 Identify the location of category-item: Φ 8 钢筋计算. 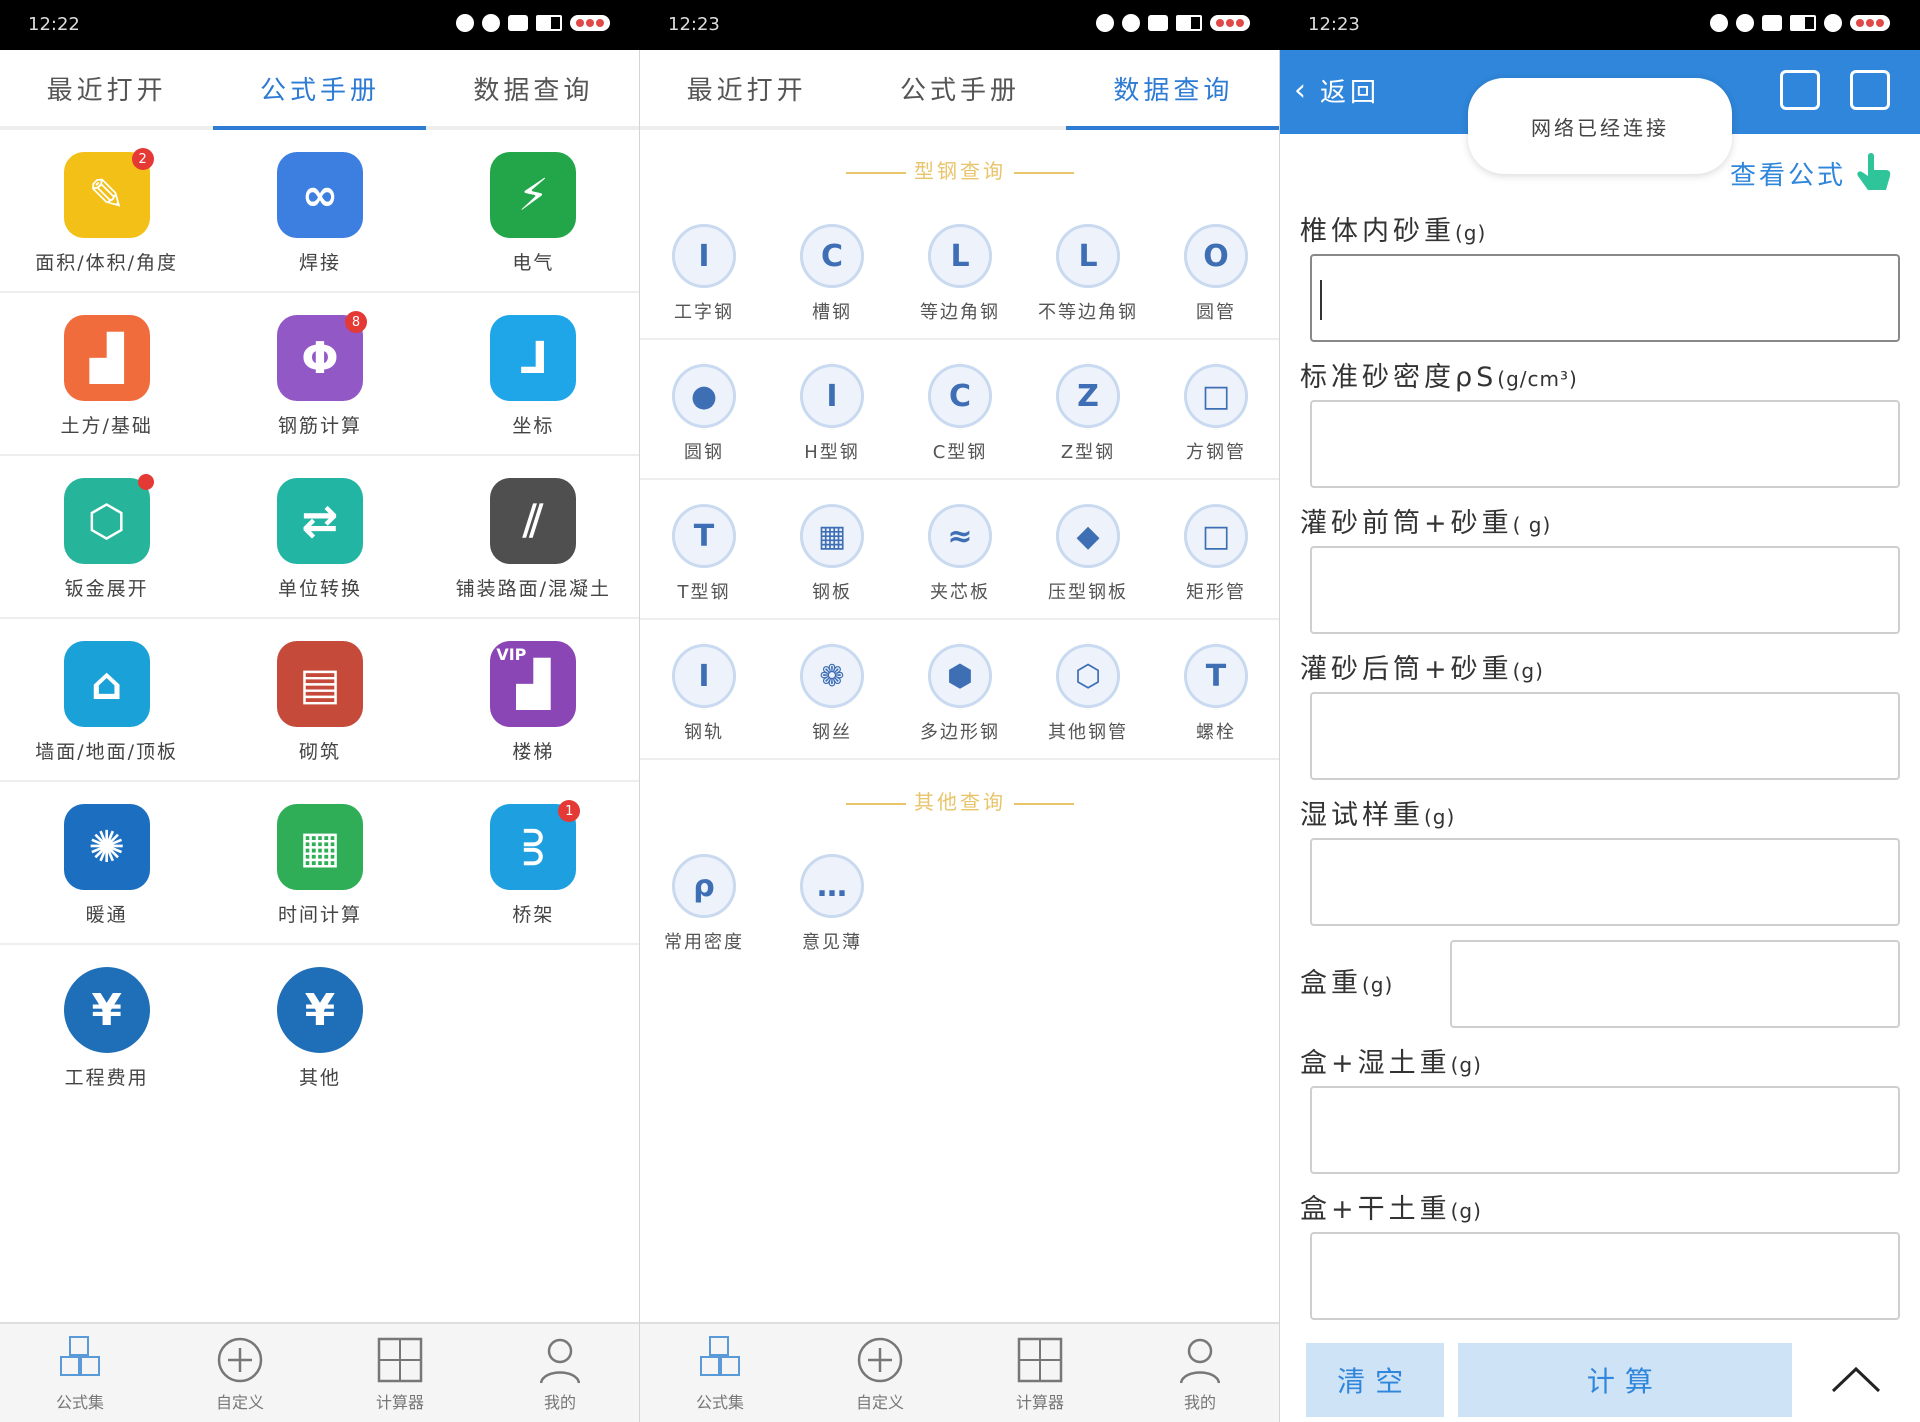
(319, 373).